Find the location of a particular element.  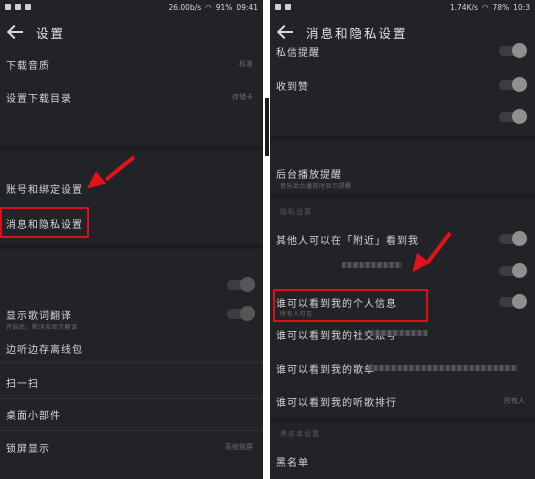

offline-package-item: 边听边存离线包 is located at coordinates (131, 348).